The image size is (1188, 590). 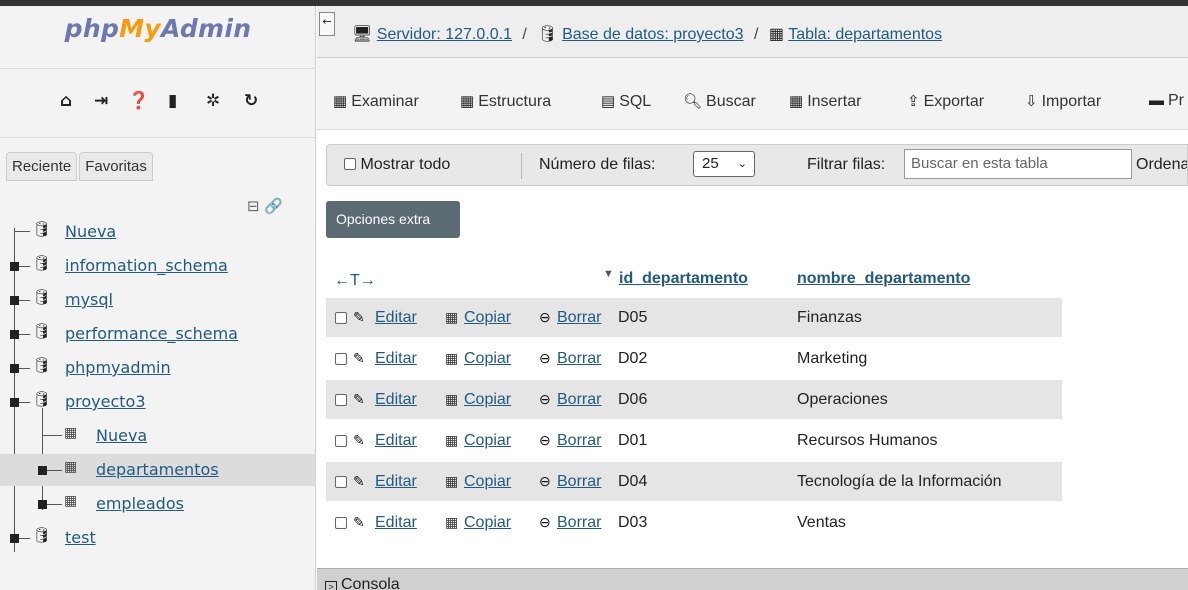 What do you see at coordinates (724, 164) in the screenshot?
I see `rows-count-select: 25 ⌄` at bounding box center [724, 164].